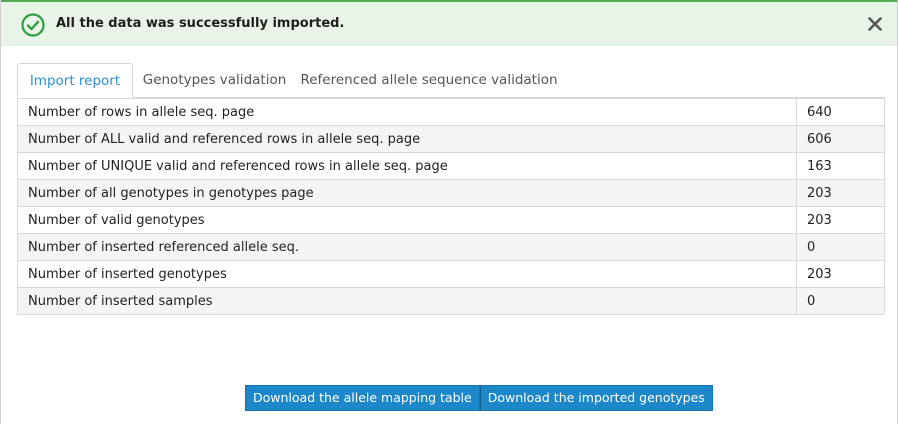 This screenshot has height=424, width=898. What do you see at coordinates (33, 25) in the screenshot?
I see `check-circle-icon` at bounding box center [33, 25].